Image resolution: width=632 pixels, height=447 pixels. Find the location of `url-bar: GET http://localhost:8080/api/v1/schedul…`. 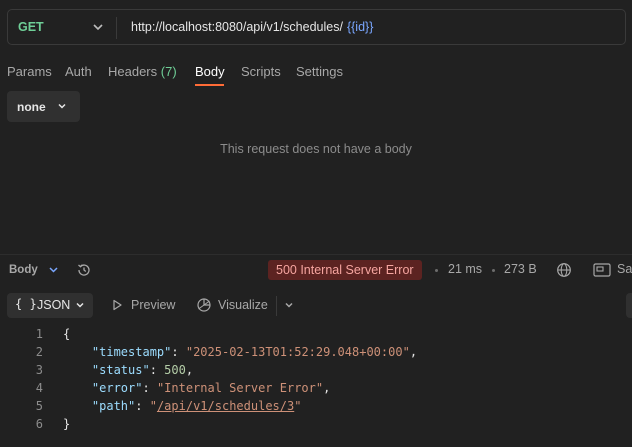

url-bar: GET http://localhost:8080/api/v1/schedul… is located at coordinates (316, 27).